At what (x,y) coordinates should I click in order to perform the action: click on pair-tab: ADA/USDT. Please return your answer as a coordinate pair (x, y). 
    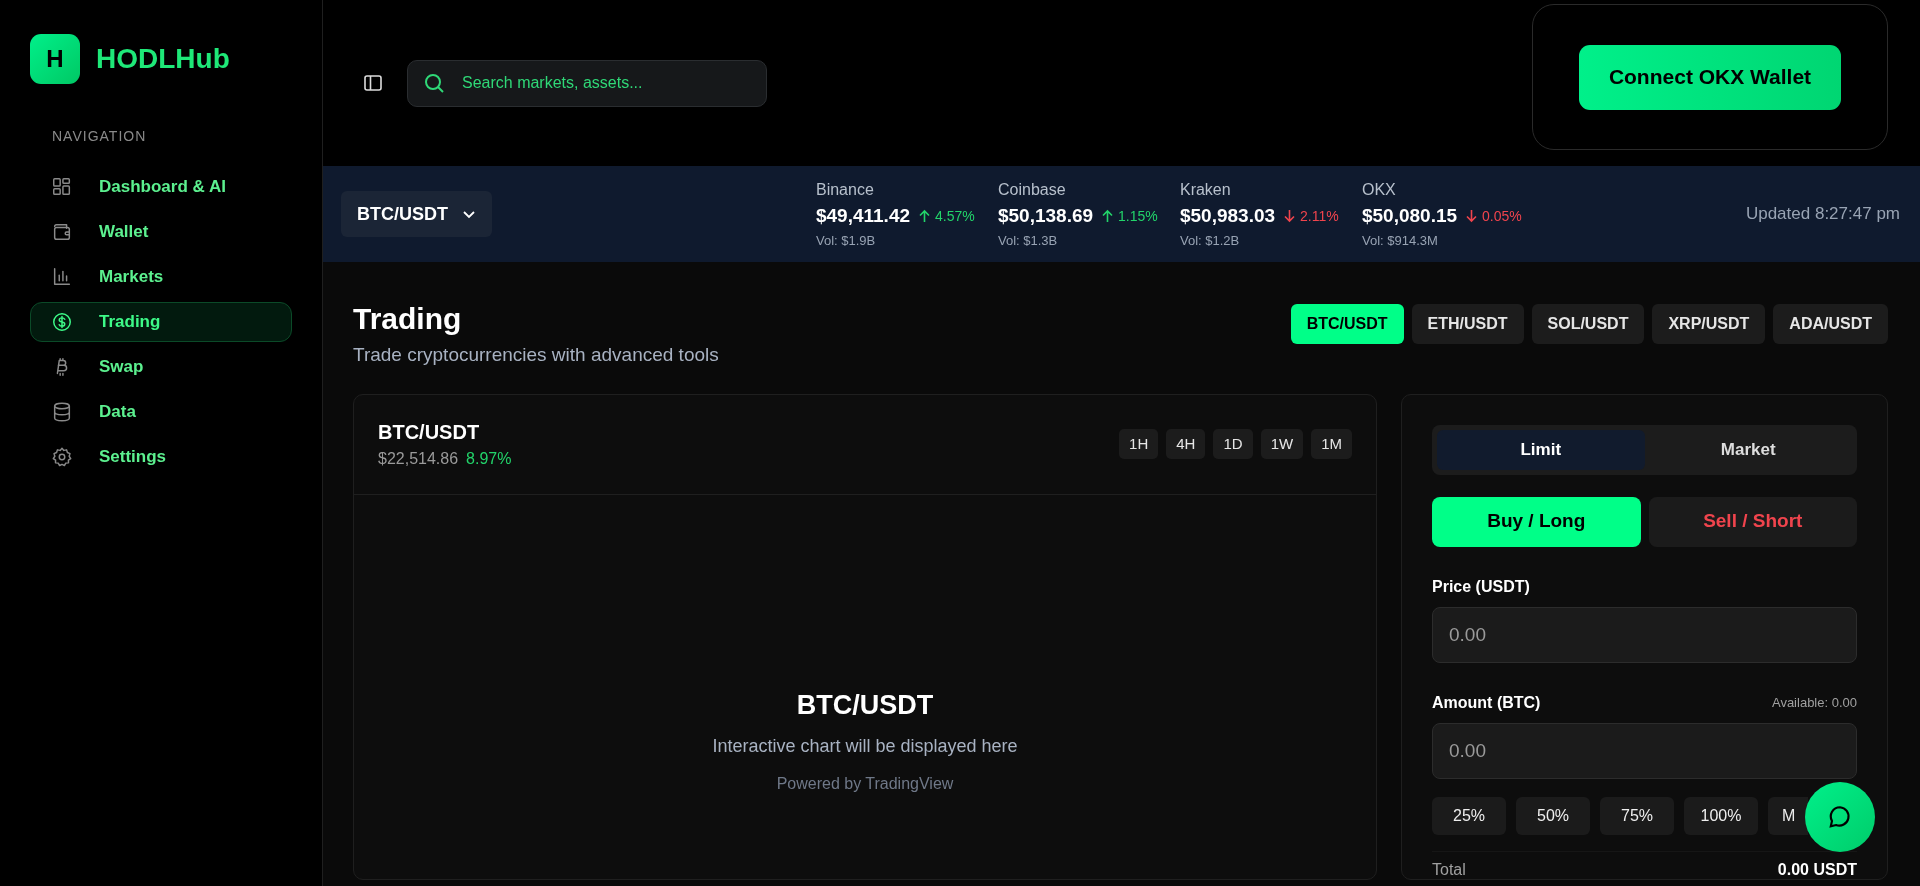
    Looking at the image, I should click on (1830, 324).